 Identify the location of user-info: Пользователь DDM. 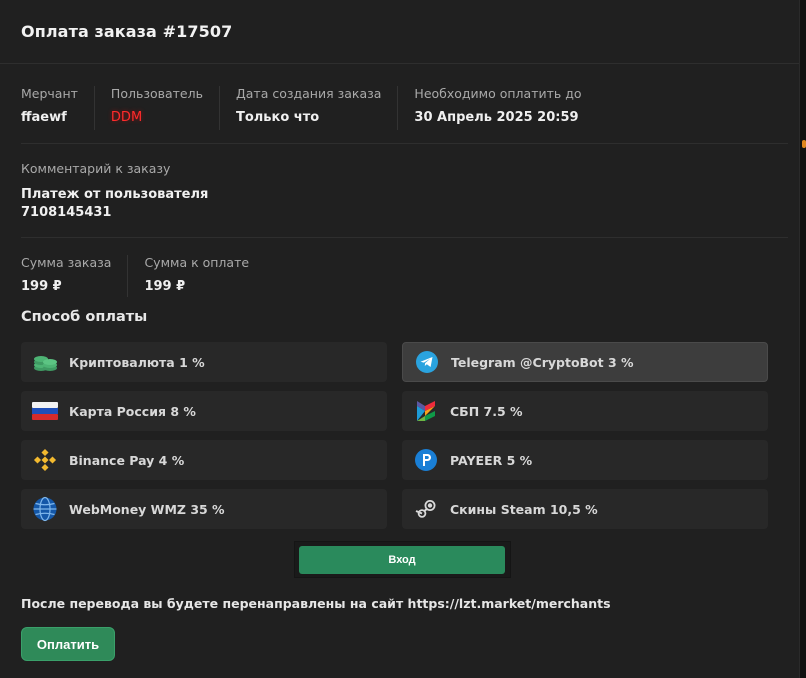
(165, 108).